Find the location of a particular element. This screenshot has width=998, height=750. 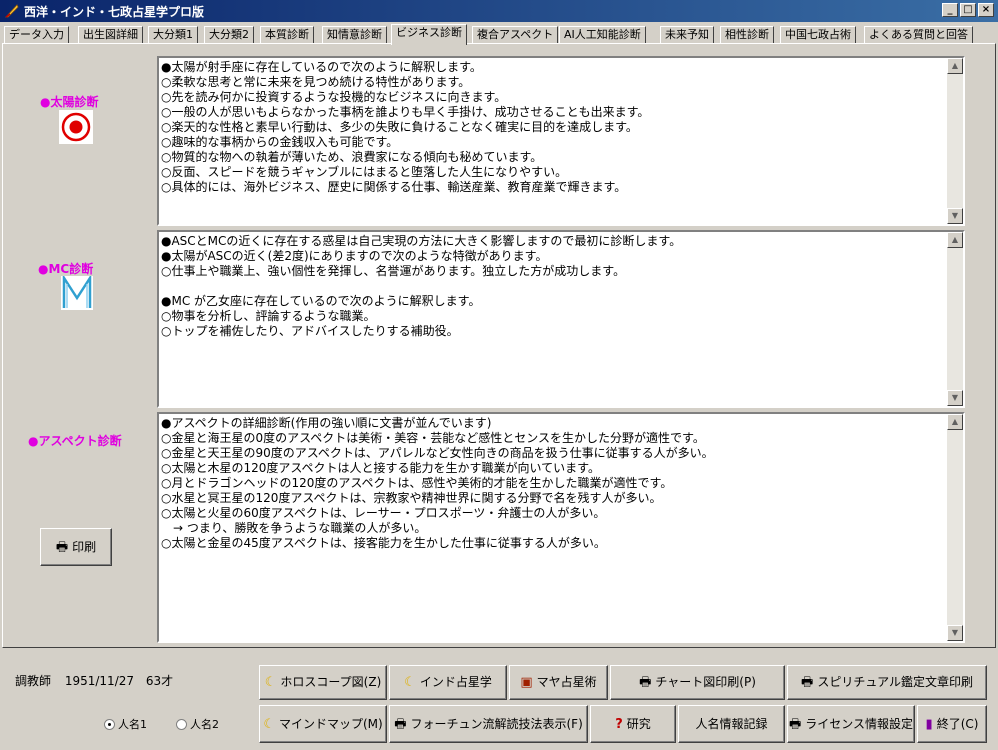

tab-compound-aspect: 複合アスペクト is located at coordinates (515, 35).